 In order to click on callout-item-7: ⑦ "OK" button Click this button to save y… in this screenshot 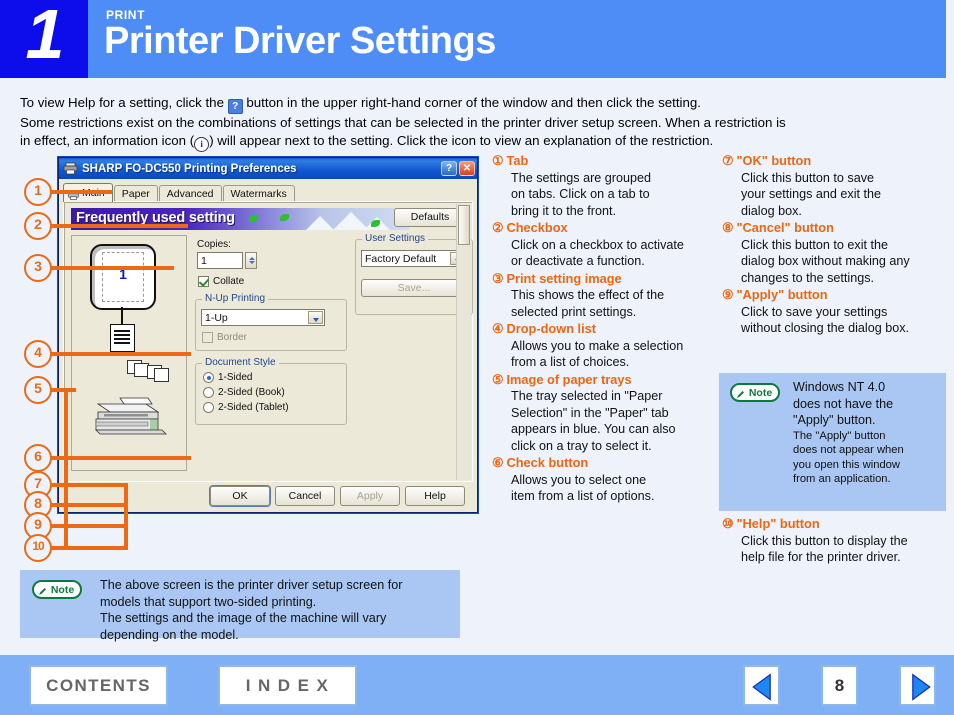, I will do `click(833, 186)`.